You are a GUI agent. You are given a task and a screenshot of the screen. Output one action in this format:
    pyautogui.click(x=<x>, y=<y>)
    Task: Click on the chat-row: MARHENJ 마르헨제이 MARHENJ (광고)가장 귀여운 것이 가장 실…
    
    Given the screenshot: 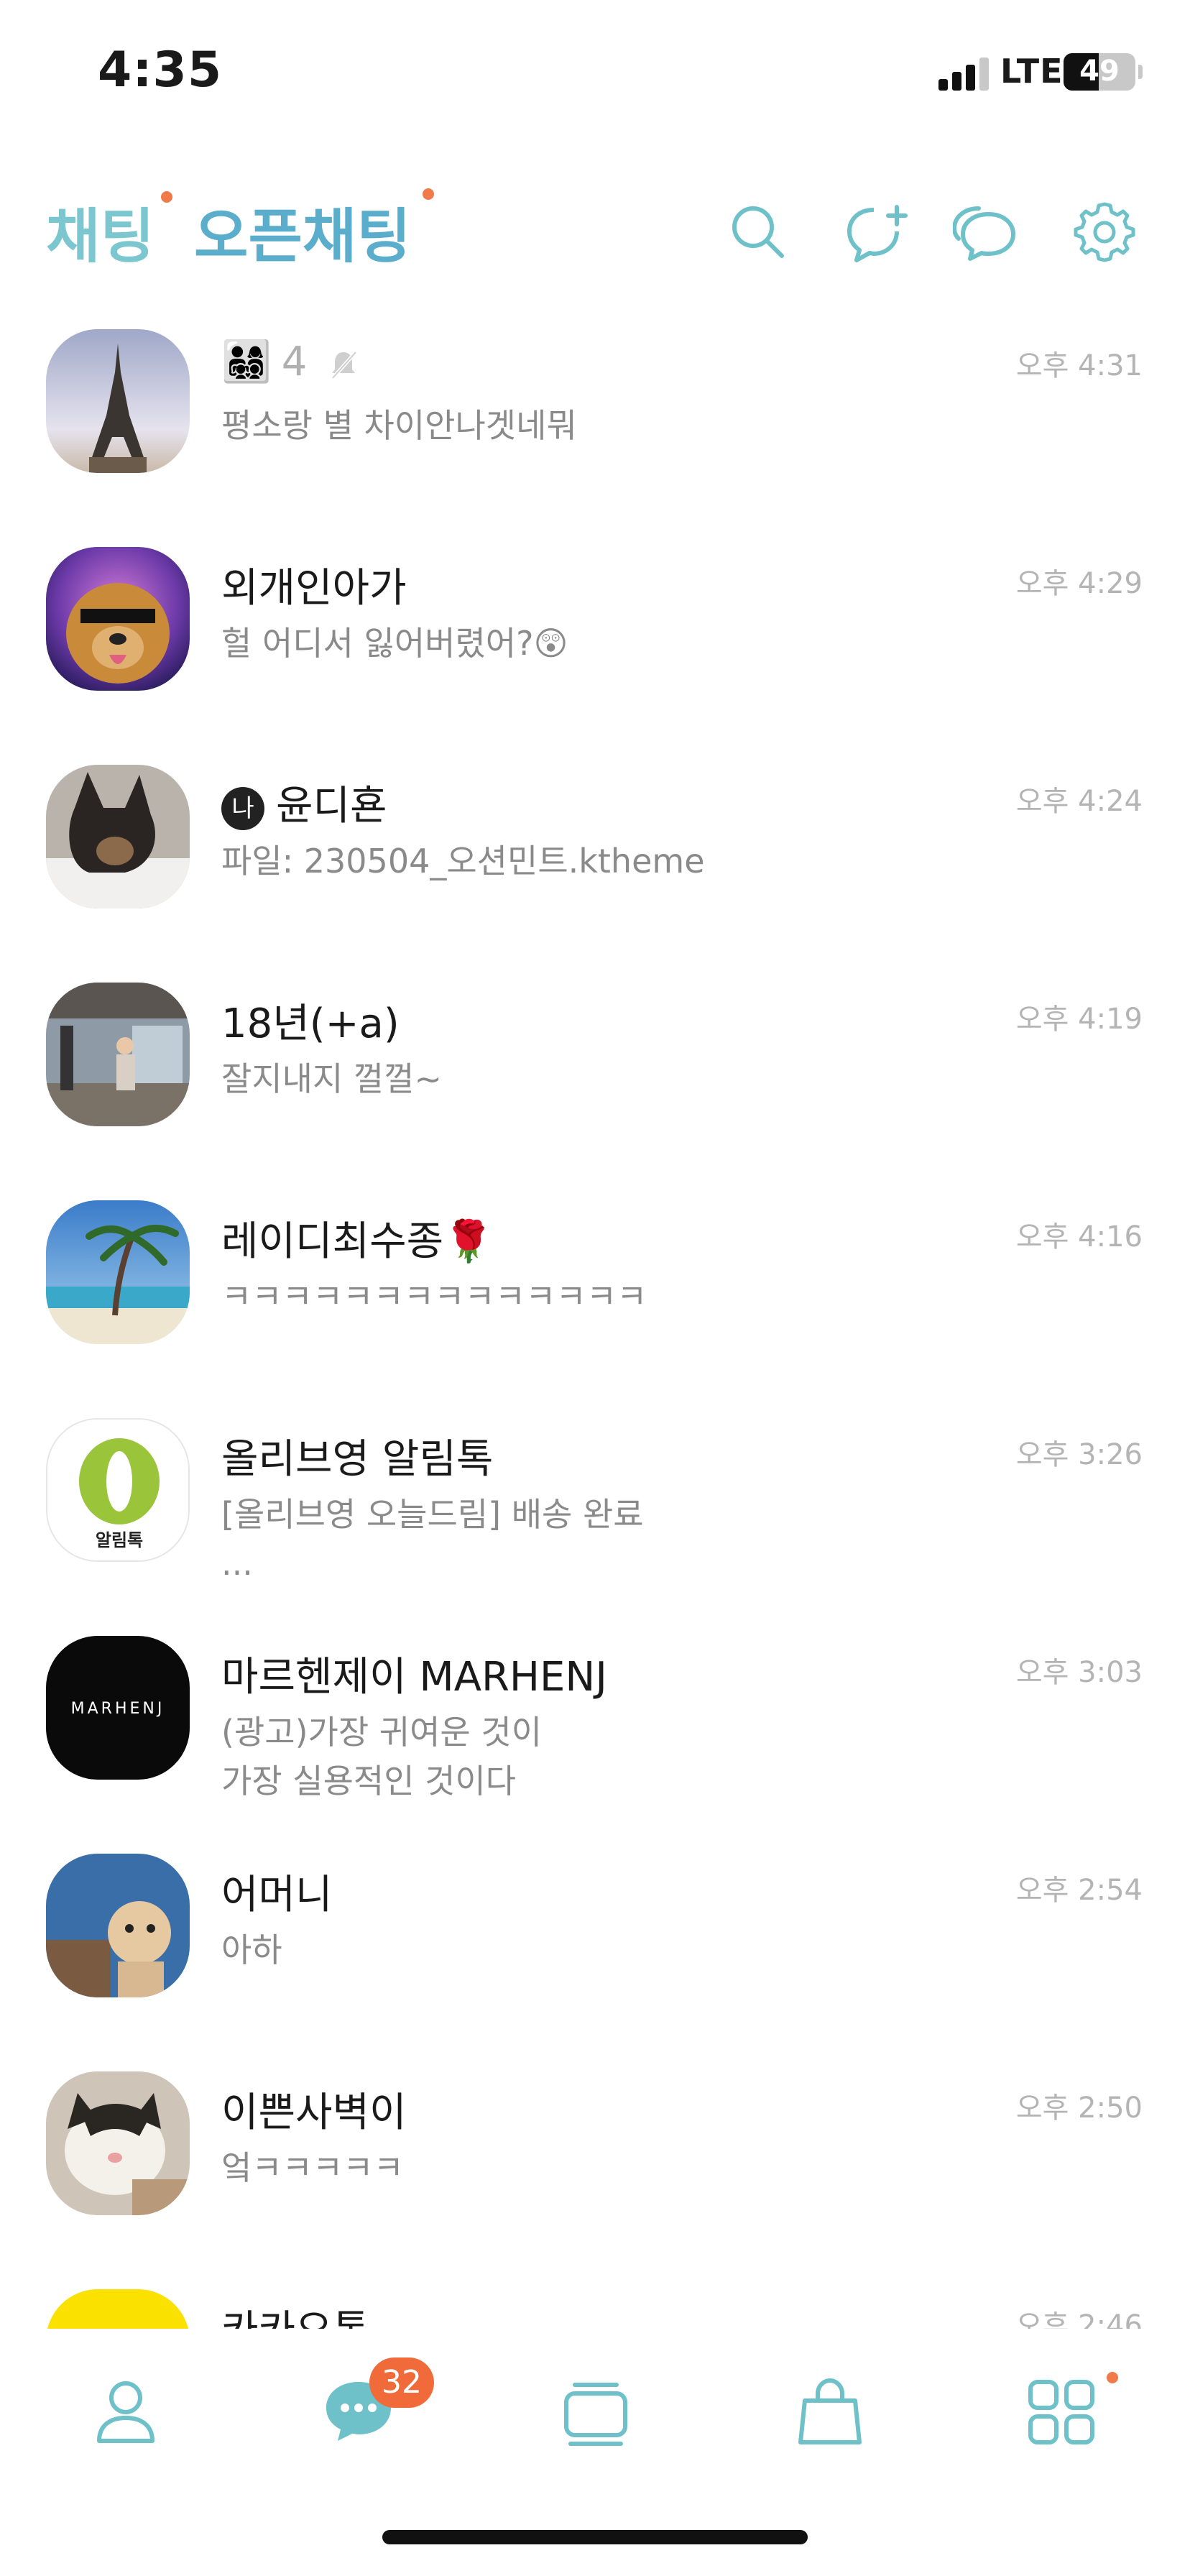 What is the action you would take?
    pyautogui.click(x=595, y=1732)
    